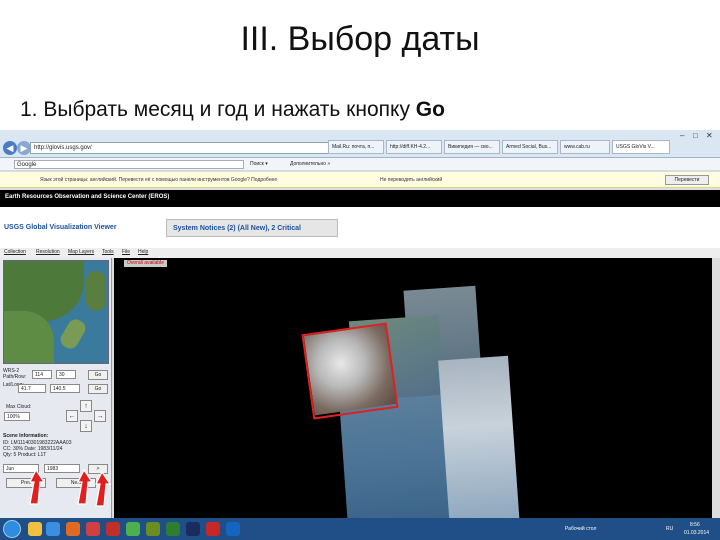 This screenshot has width=720, height=540. Describe the element at coordinates (42, 374) in the screenshot. I see `path-input: 114` at that location.